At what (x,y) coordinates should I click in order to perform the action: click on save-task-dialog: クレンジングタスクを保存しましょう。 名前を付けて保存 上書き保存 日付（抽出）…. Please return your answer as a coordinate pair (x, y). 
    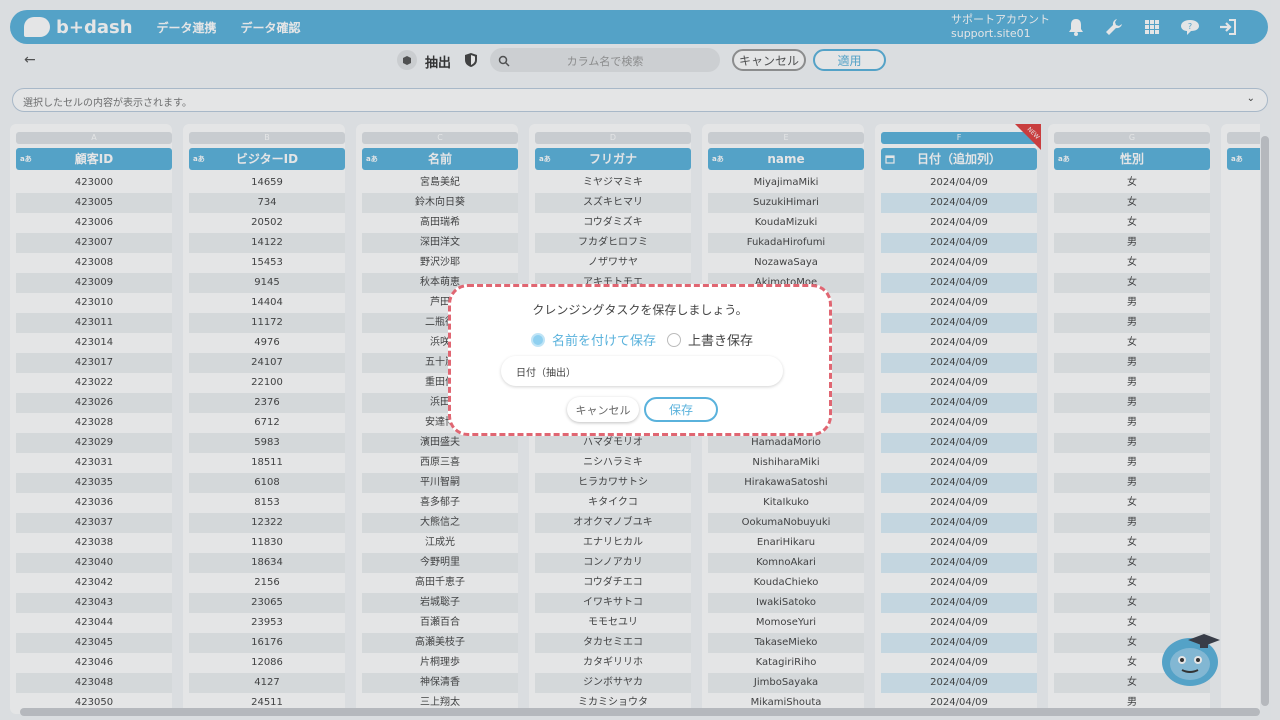
    Looking at the image, I should click on (640, 360).